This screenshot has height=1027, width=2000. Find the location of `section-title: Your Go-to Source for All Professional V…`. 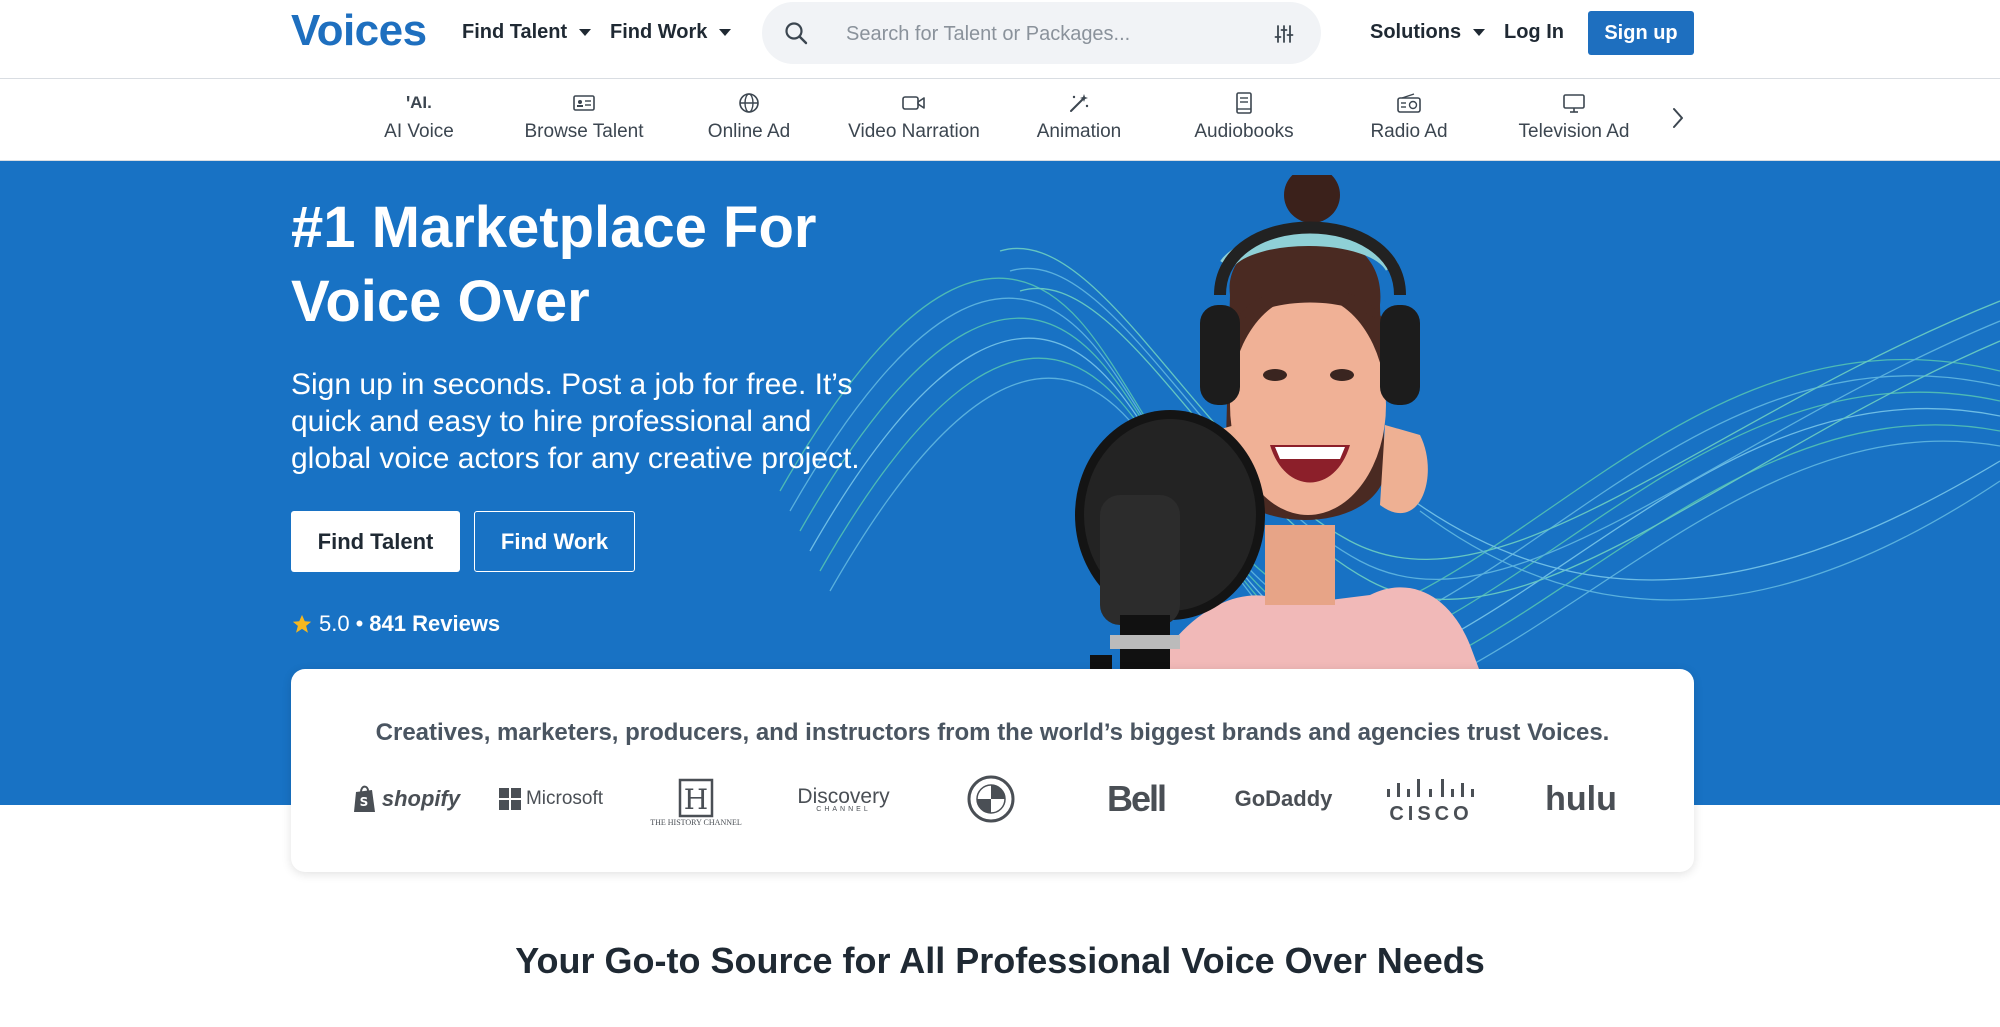

section-title: Your Go-to Source for All Professional V… is located at coordinates (1000, 960).